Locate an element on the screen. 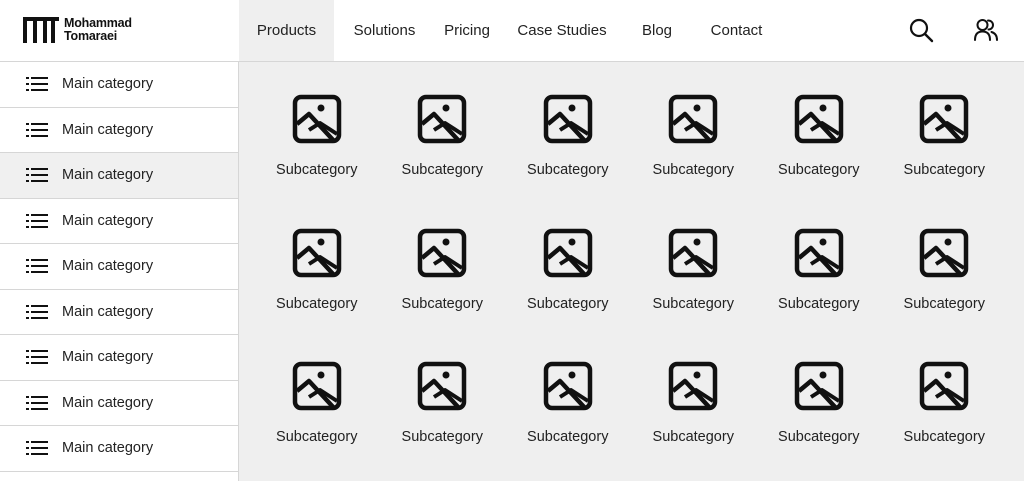  brand-logo: Mohammad Tomaraei is located at coordinates (77, 30).